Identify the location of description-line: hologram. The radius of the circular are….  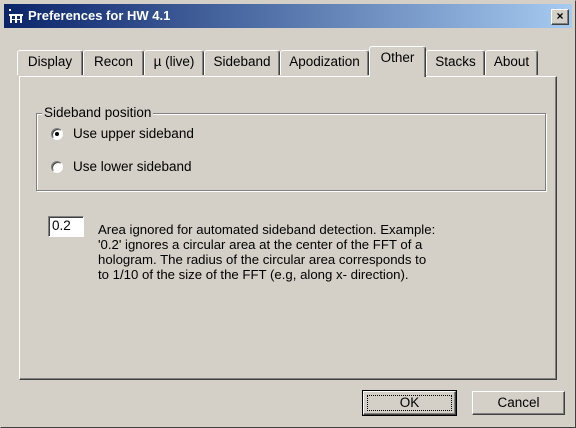
(262, 259).